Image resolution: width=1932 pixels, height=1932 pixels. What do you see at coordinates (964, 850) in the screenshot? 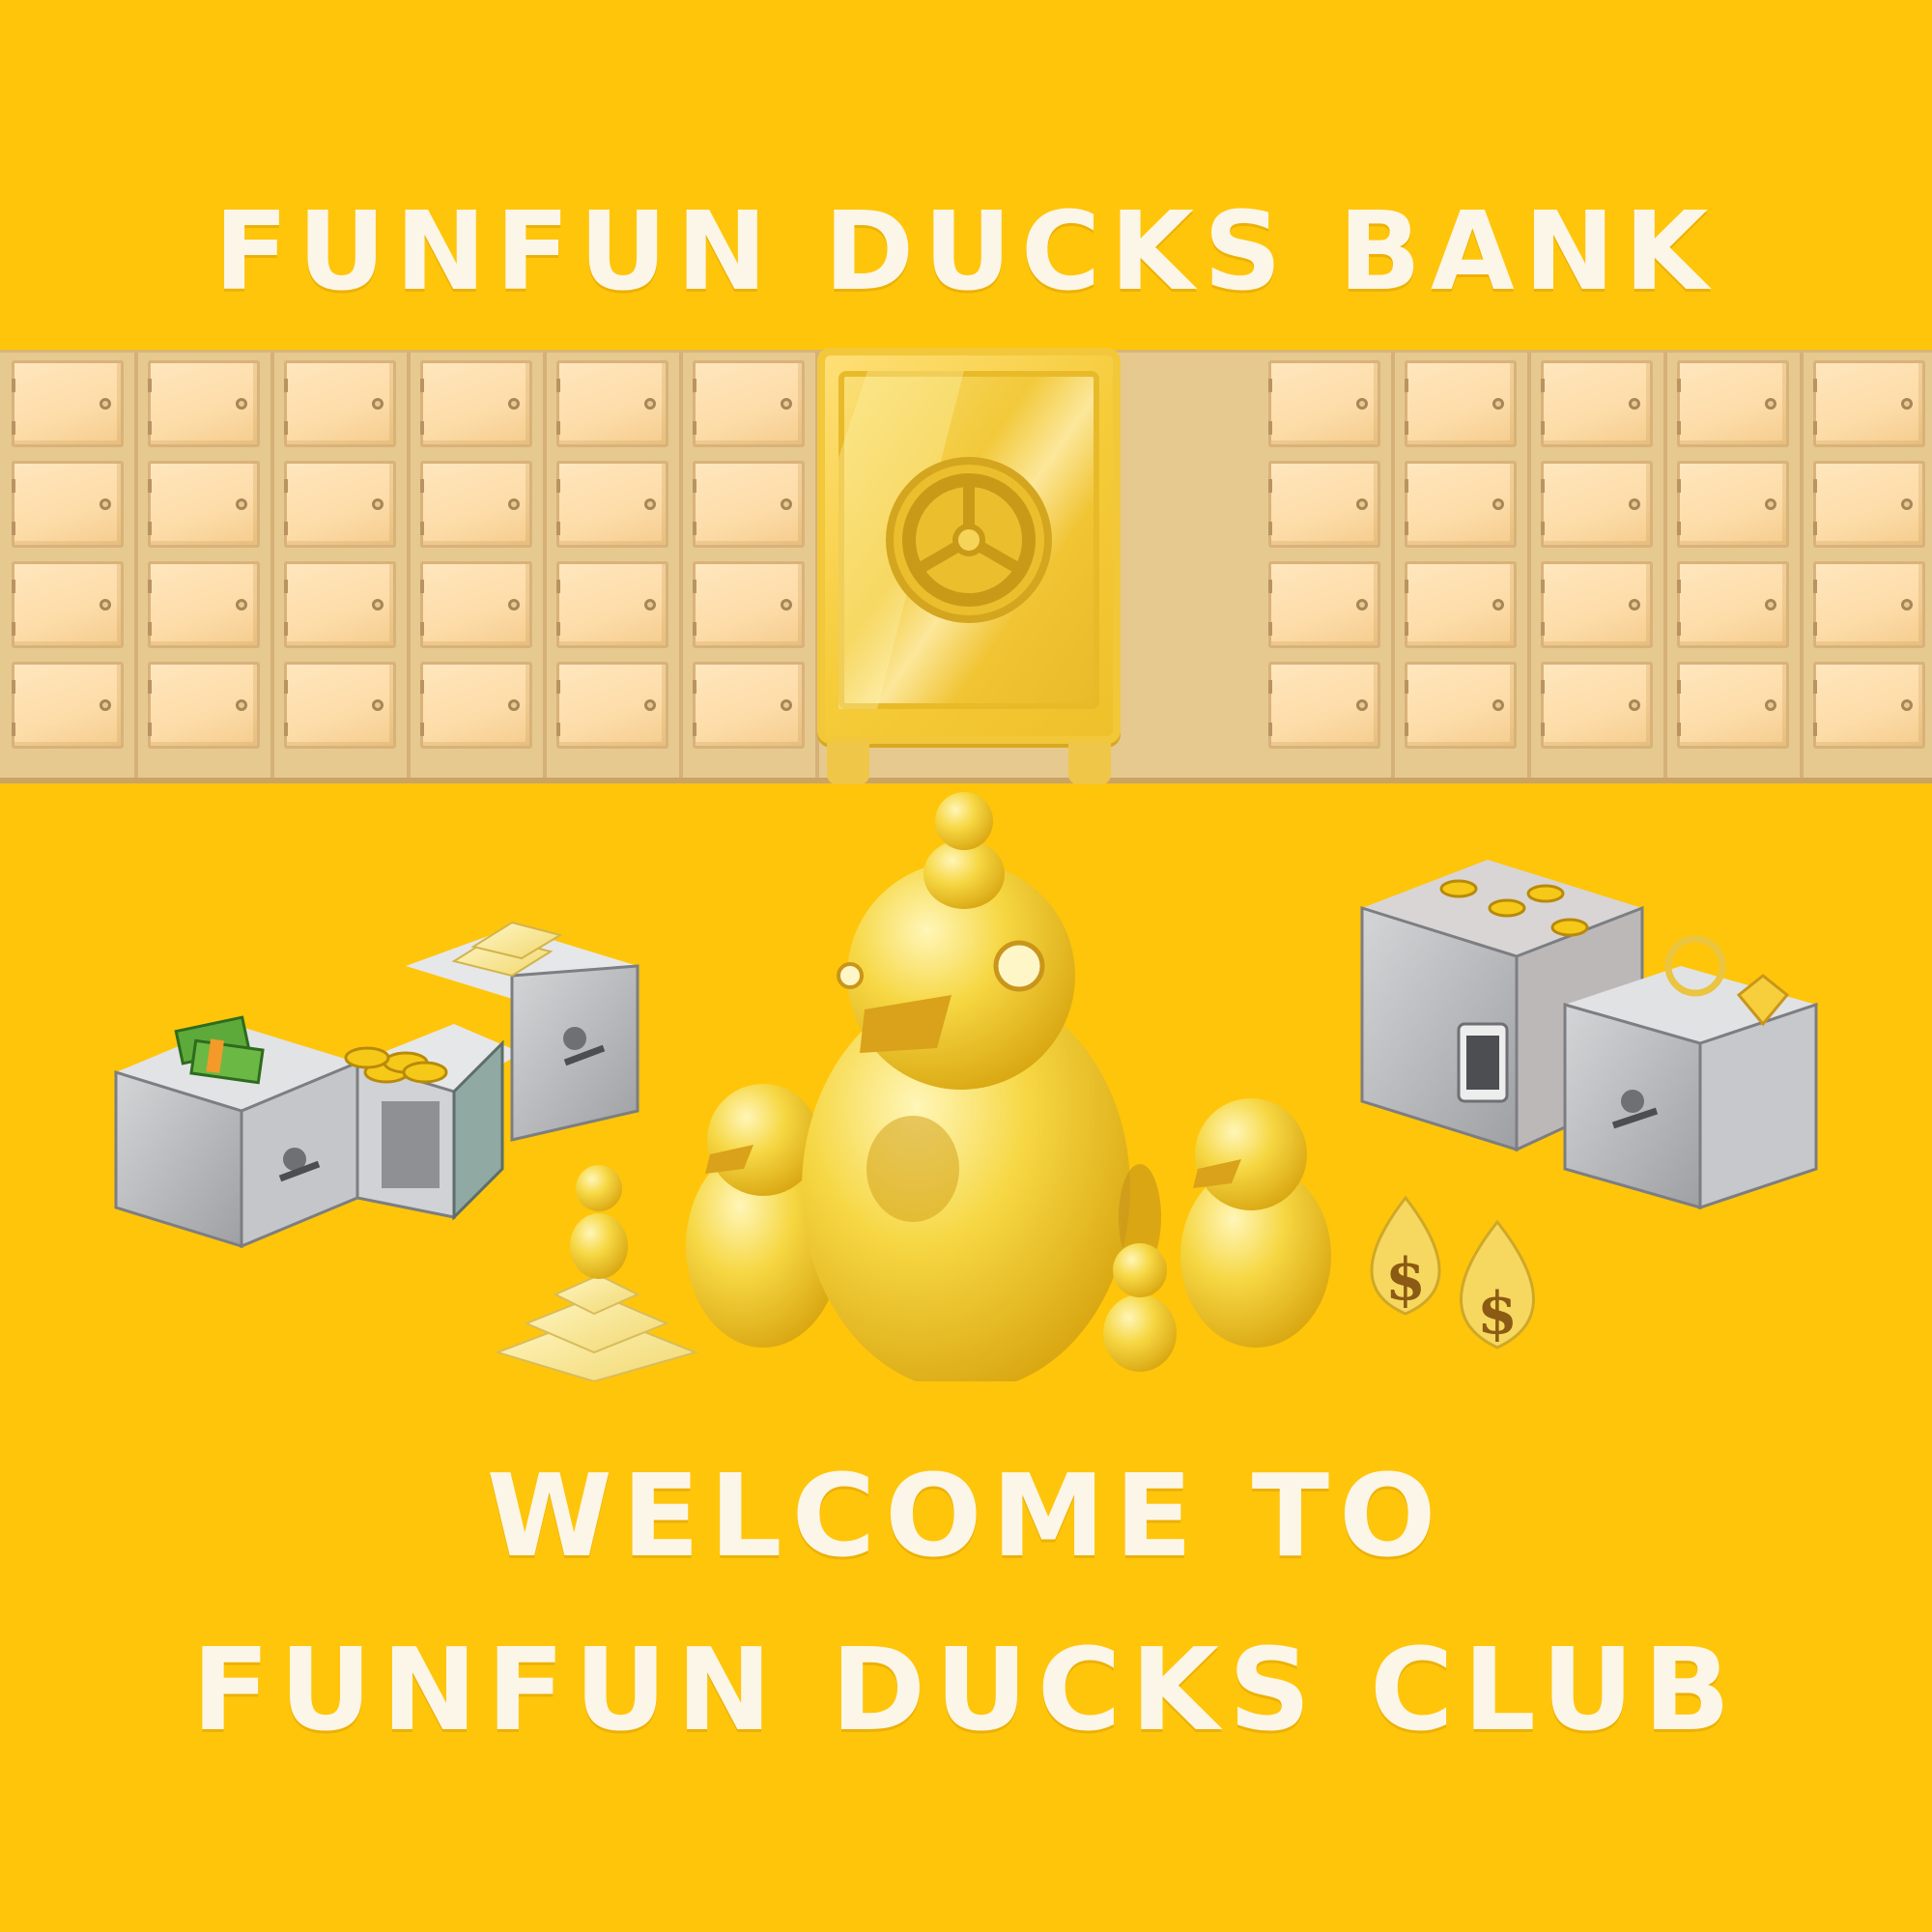
I see `tiny-duck-on-head-icon` at bounding box center [964, 850].